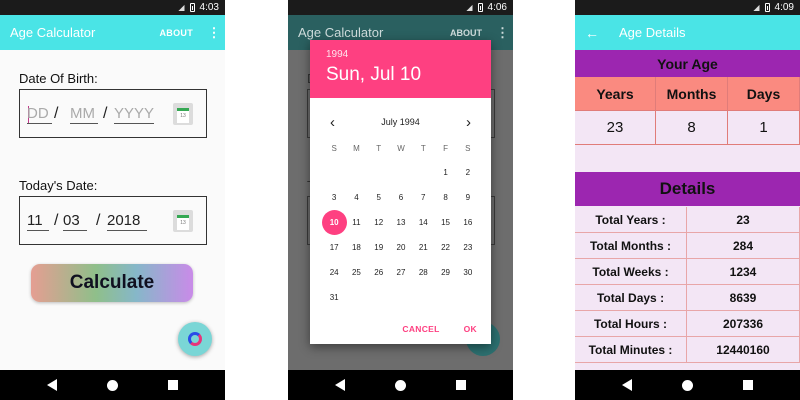 The height and width of the screenshot is (400, 800). What do you see at coordinates (445, 222) in the screenshot?
I see `day-cell: 15` at bounding box center [445, 222].